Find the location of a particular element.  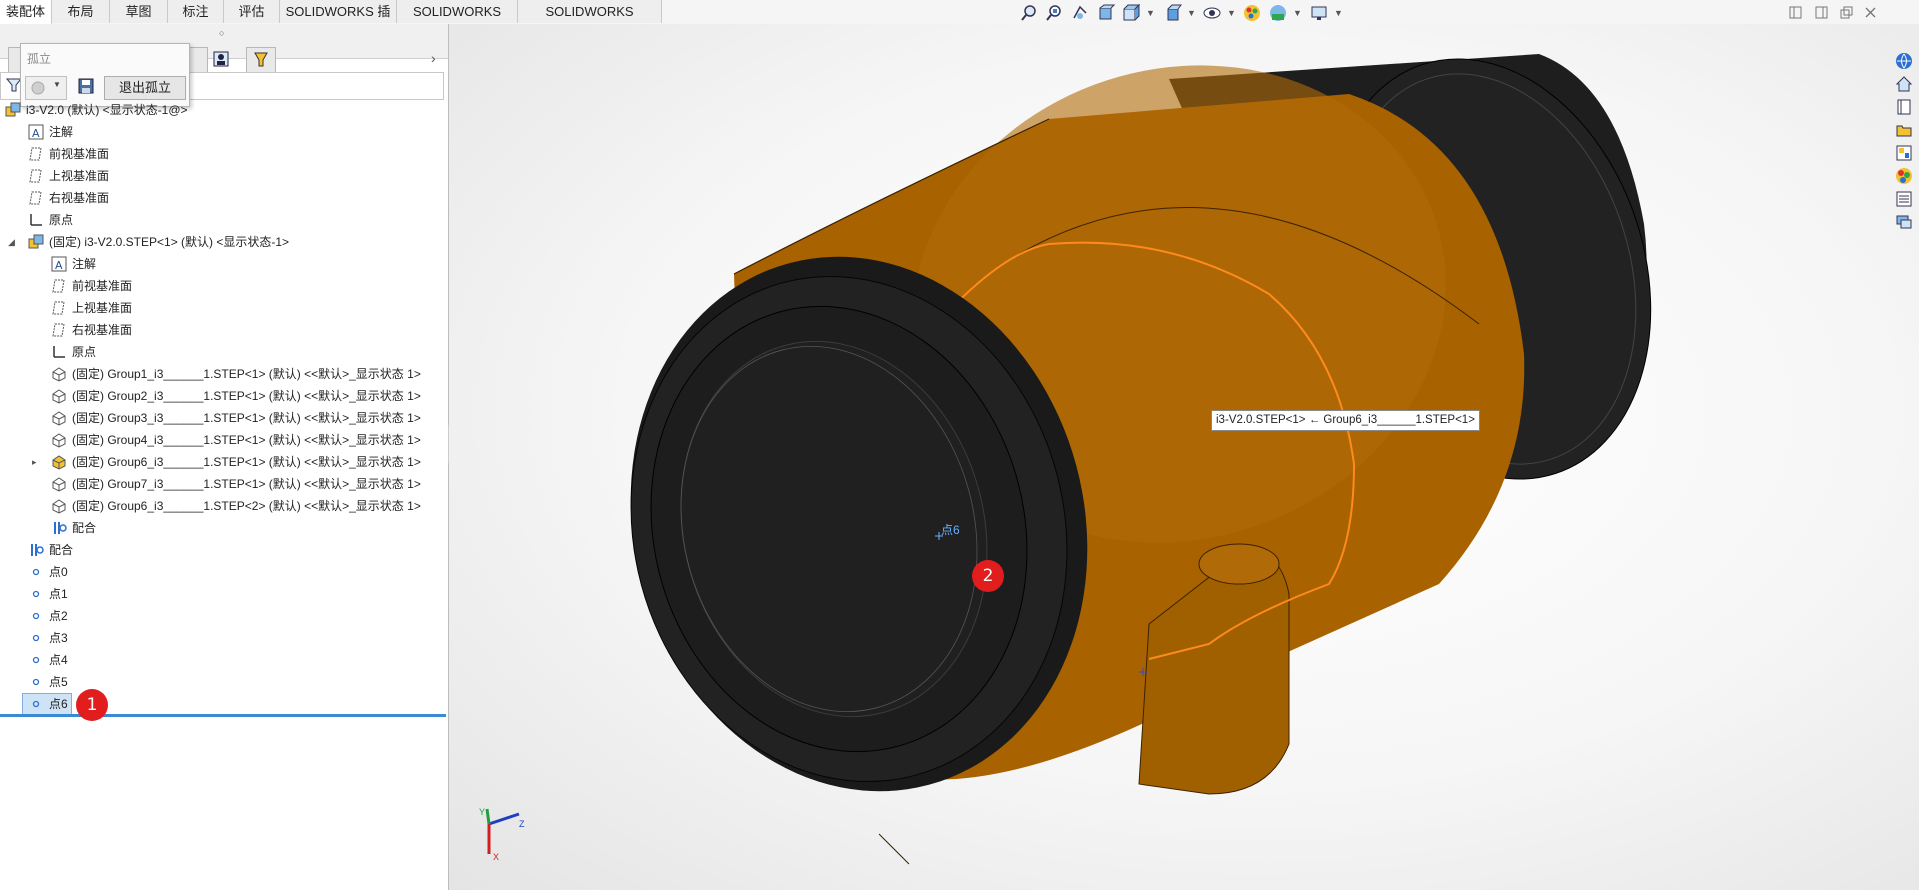

panel-tabs-next-icon: › is located at coordinates (433, 58).